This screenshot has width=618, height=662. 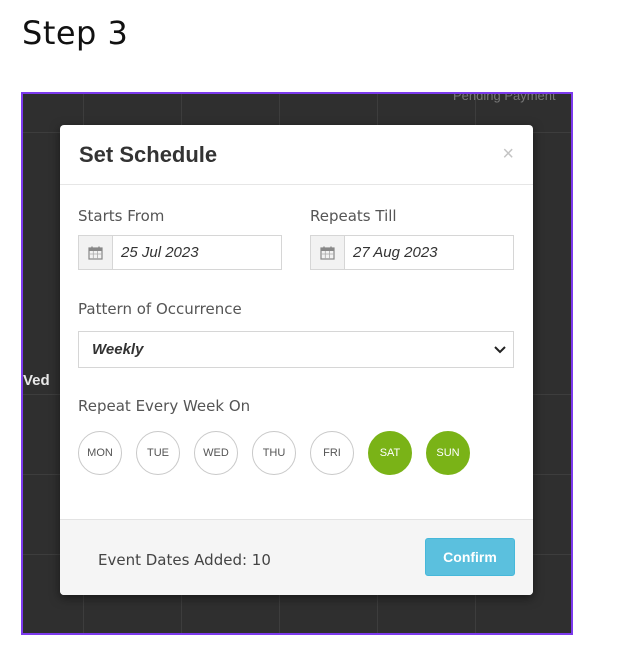 What do you see at coordinates (148, 154) in the screenshot?
I see `modal-title: Set Schedule` at bounding box center [148, 154].